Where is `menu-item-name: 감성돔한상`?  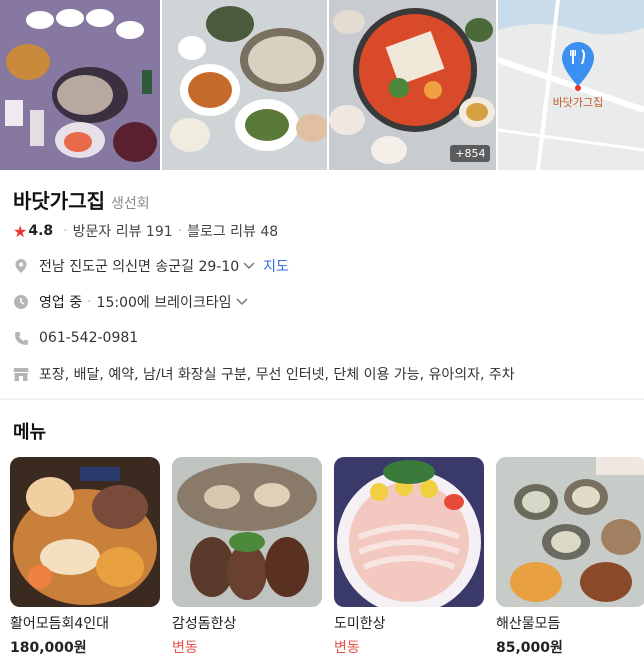 menu-item-name: 감성돔한상 is located at coordinates (204, 624).